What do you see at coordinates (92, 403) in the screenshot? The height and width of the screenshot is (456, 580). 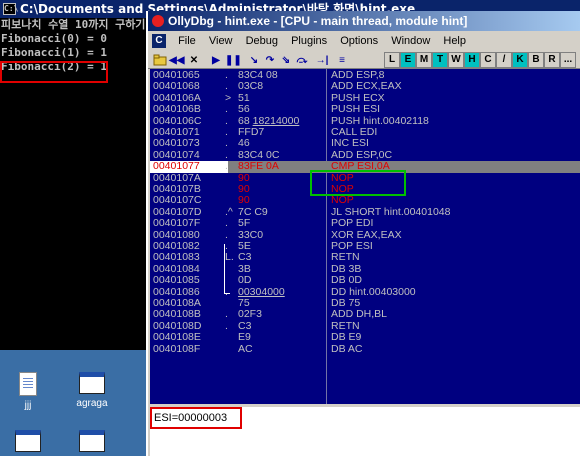 I see `desktop-icon-label: agraga` at bounding box center [92, 403].